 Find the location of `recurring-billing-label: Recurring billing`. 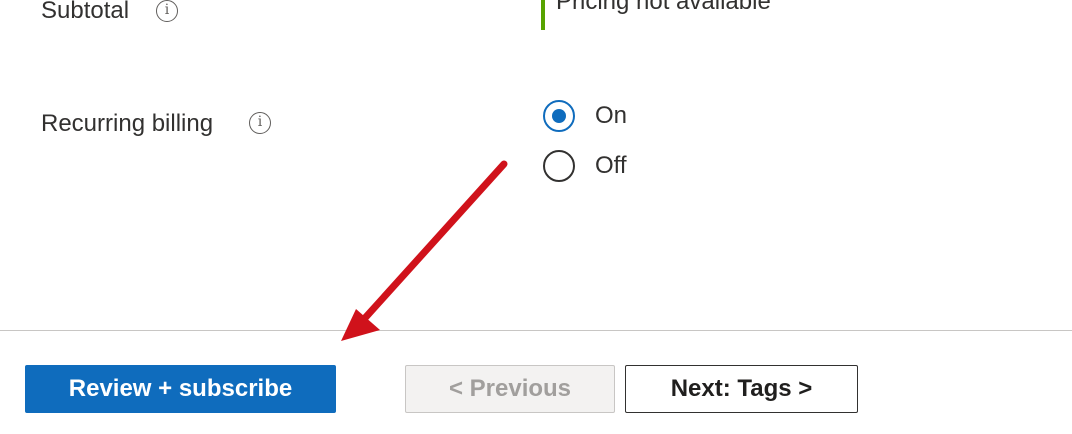

recurring-billing-label: Recurring billing is located at coordinates (127, 123).